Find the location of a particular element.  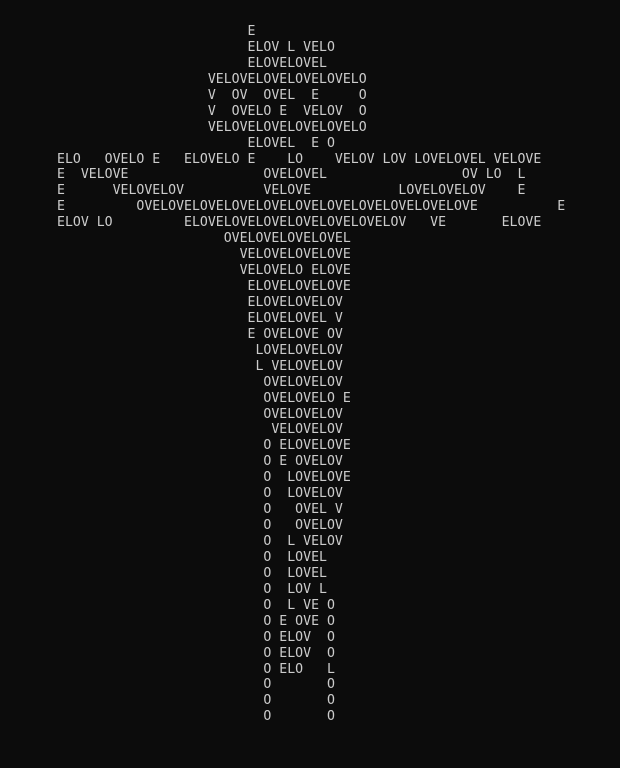

ascii-art-line: O OVELOV is located at coordinates (200, 526).